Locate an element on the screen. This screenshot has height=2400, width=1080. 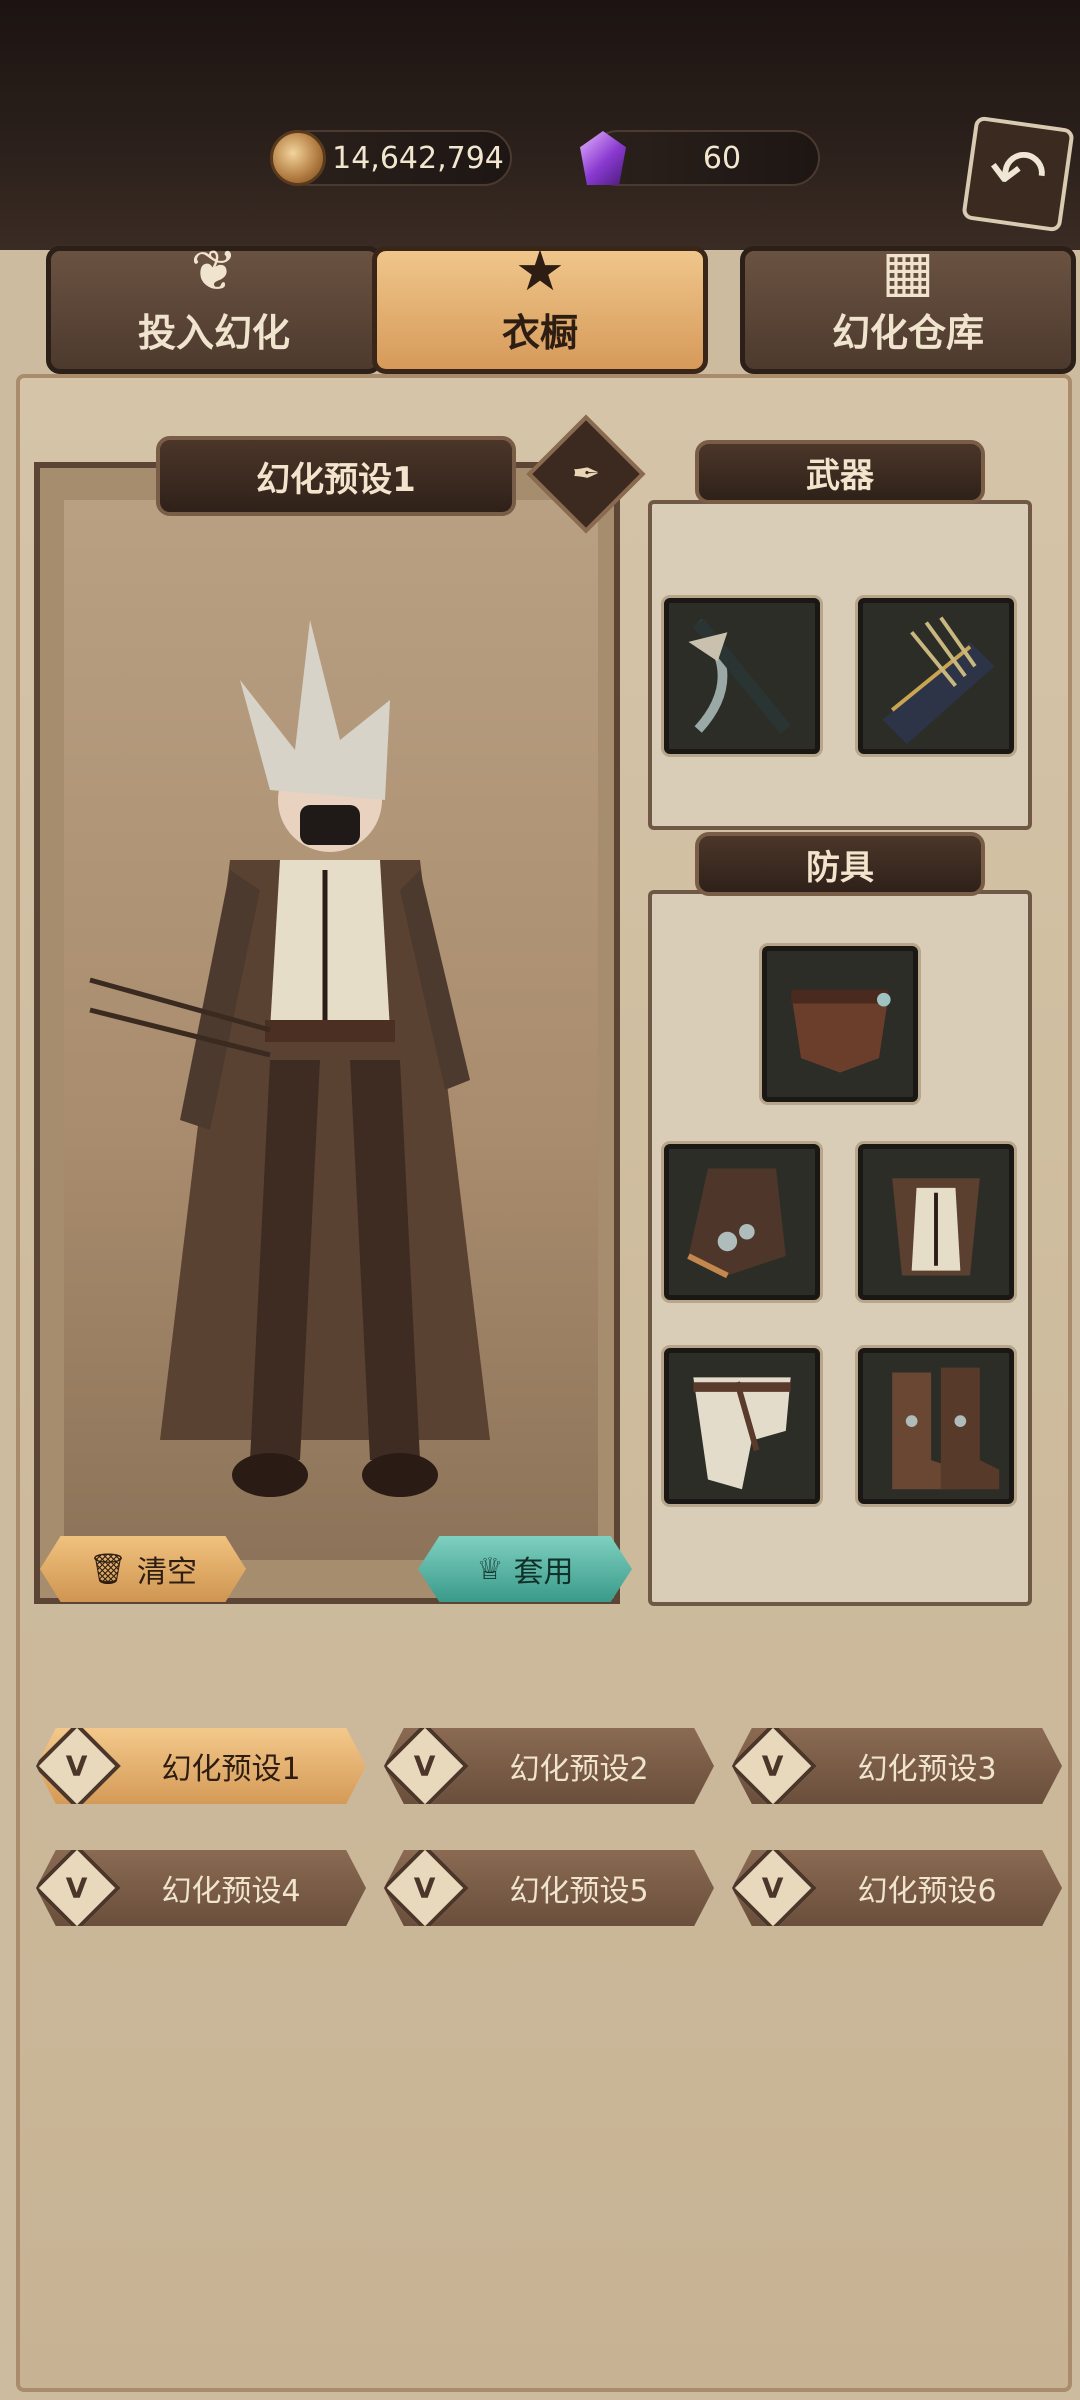
feather-icon: ✒ is located at coordinates (586, 474).